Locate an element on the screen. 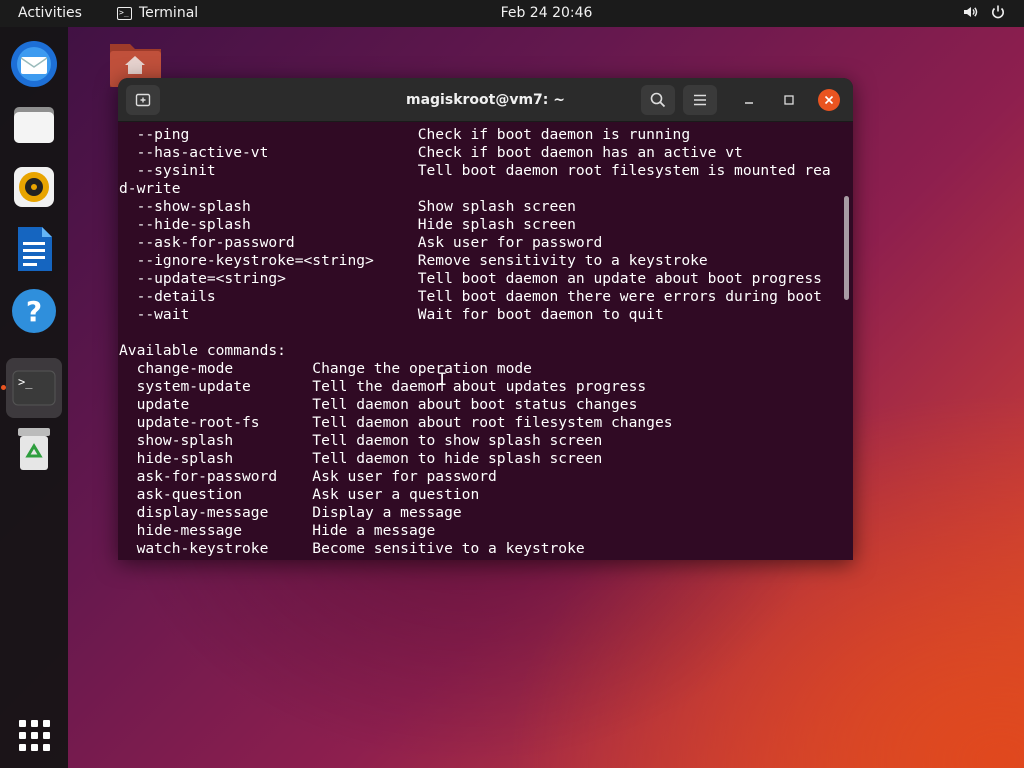 This screenshot has height=768, width=1024. terminal-line: display-message Display a message is located at coordinates (290, 512).